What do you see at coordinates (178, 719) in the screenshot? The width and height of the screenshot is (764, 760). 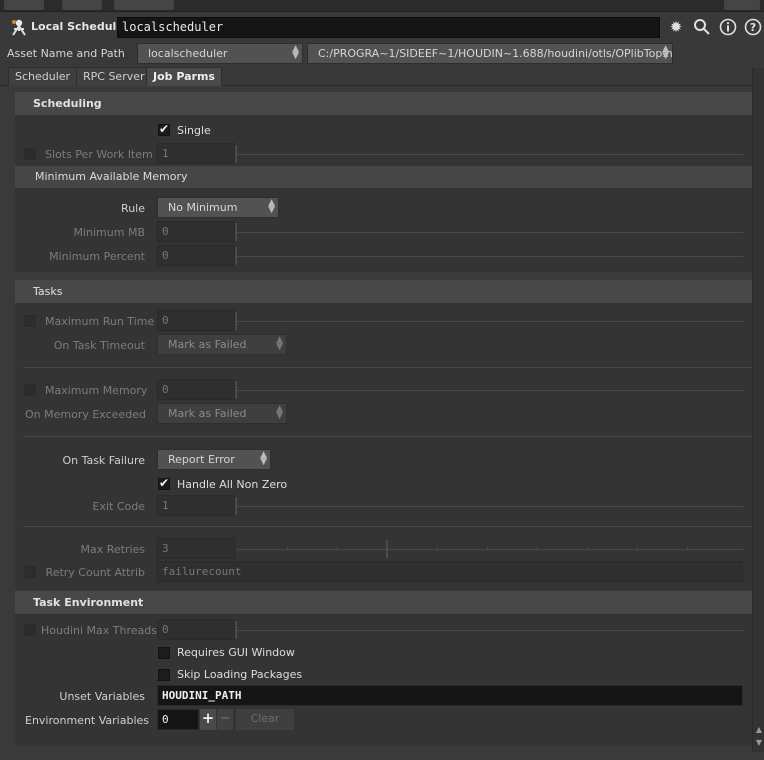 I see `env-variables-count-field: 0` at bounding box center [178, 719].